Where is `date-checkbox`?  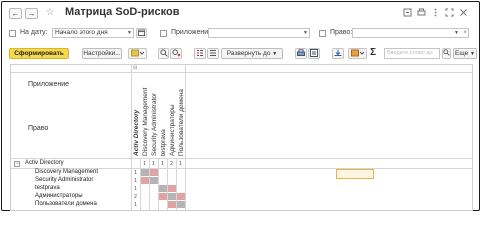
date-checkbox is located at coordinates (12, 33).